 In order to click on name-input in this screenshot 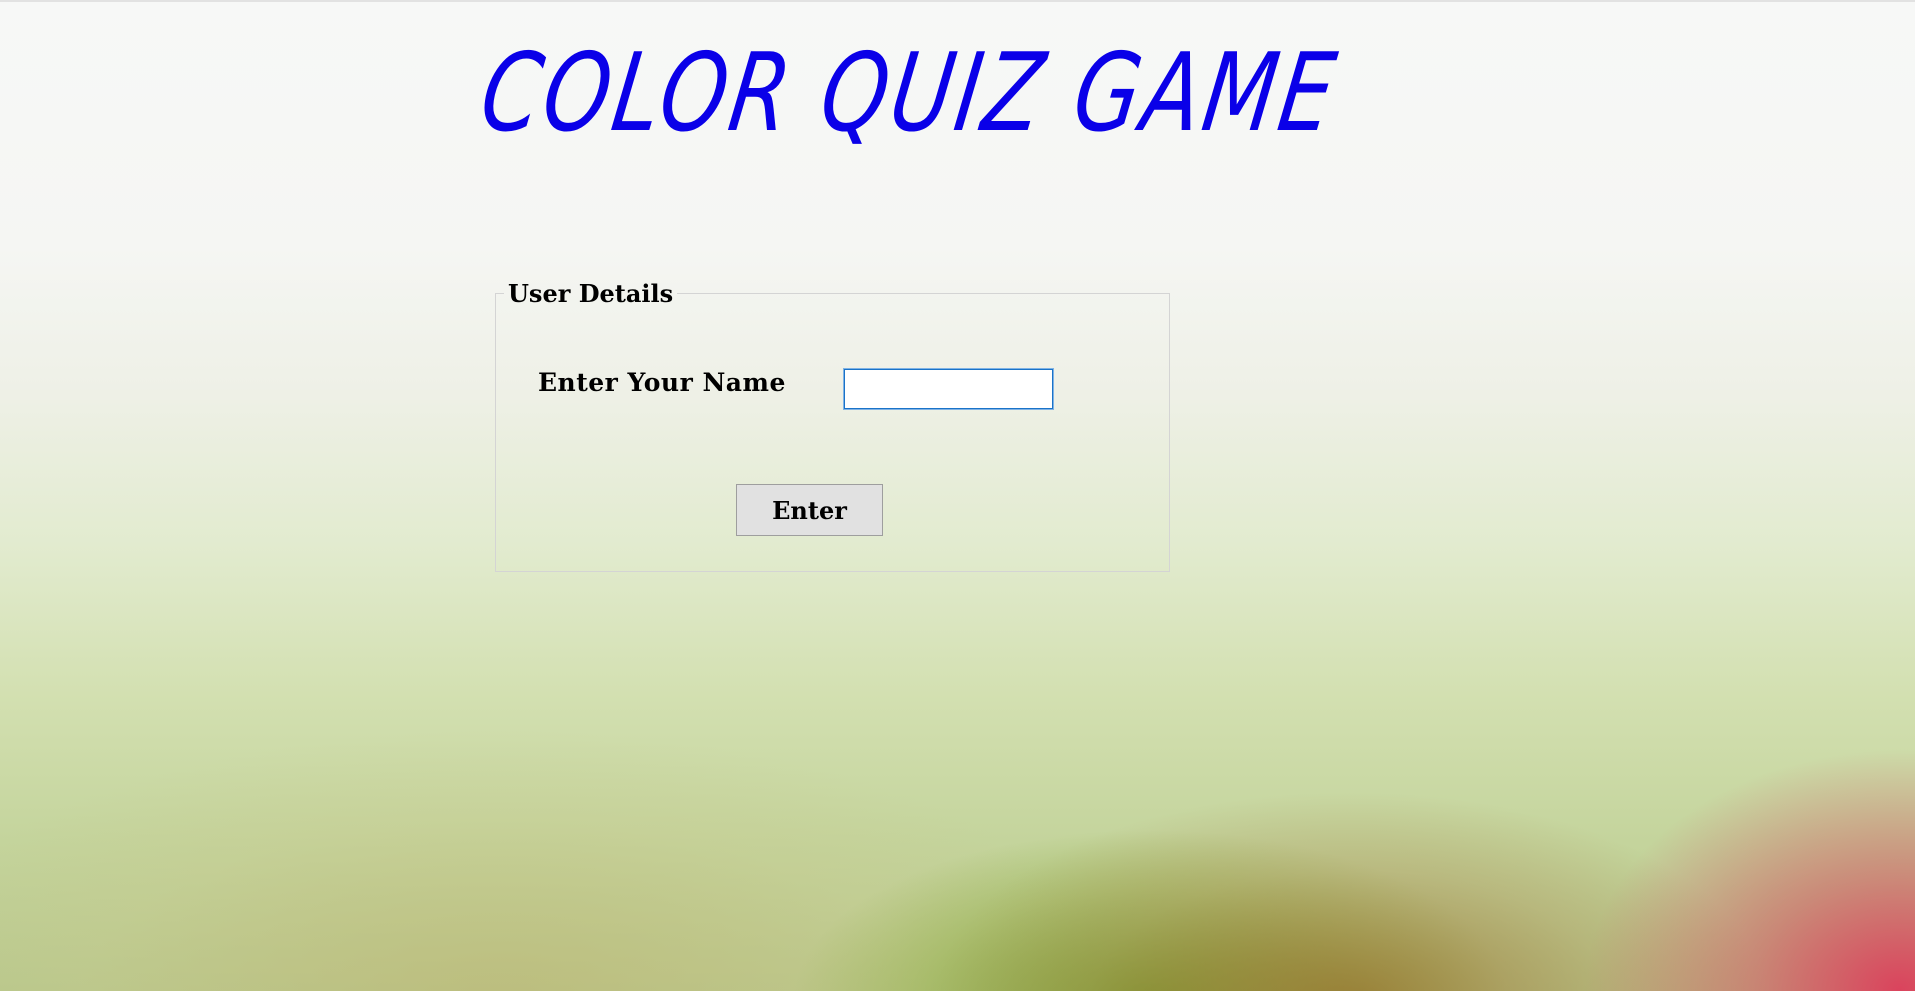, I will do `click(948, 389)`.